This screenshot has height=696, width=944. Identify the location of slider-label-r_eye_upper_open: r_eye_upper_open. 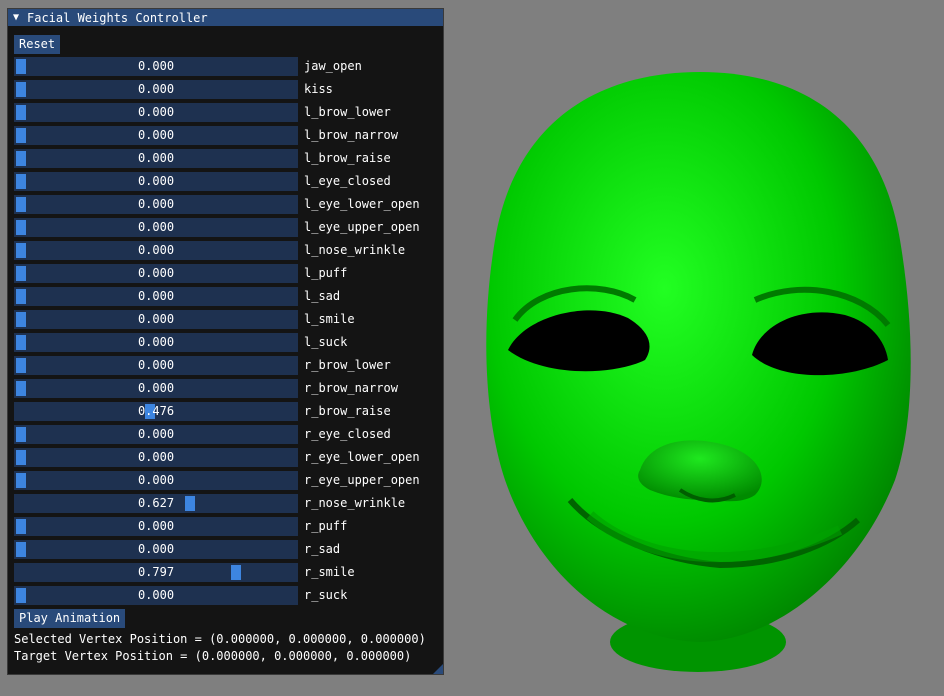
(362, 480).